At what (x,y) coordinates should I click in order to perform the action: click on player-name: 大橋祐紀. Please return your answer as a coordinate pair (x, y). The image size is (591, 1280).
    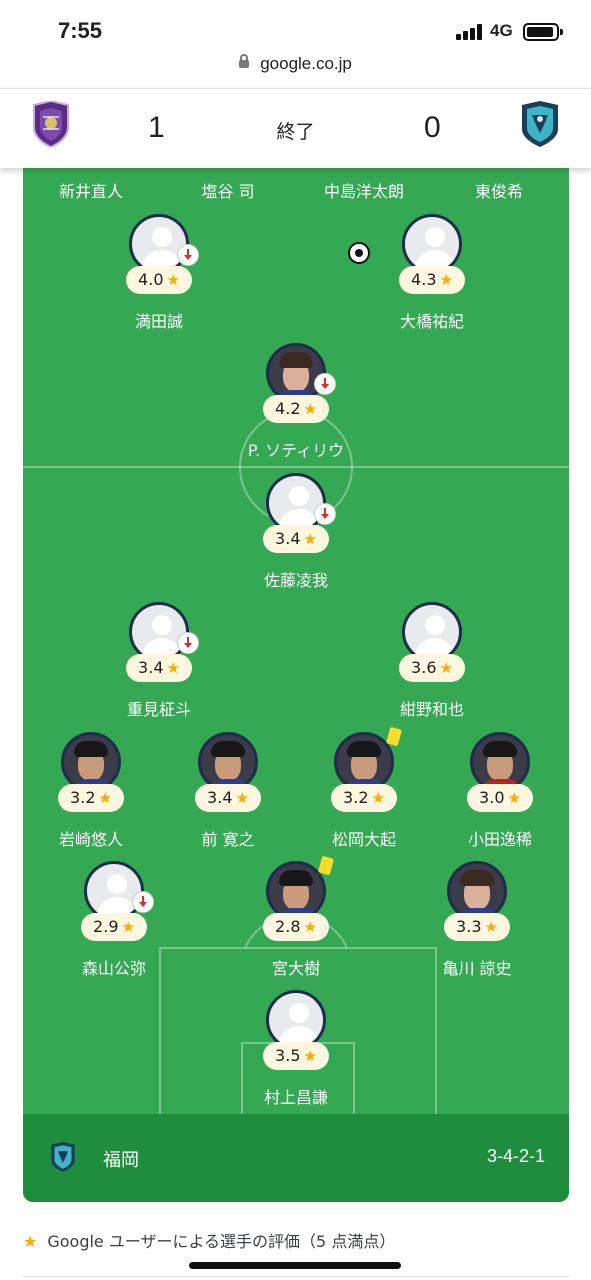
    Looking at the image, I should click on (431, 321).